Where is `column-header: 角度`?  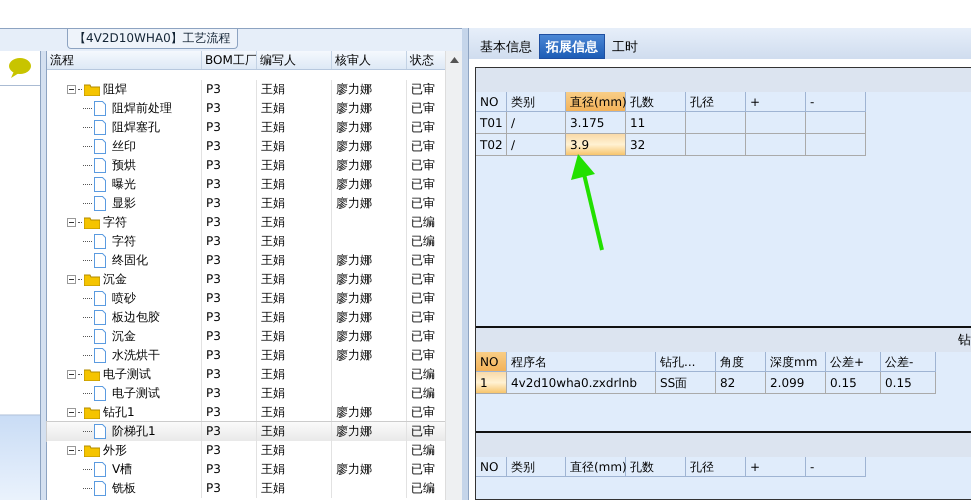 column-header: 角度 is located at coordinates (741, 362).